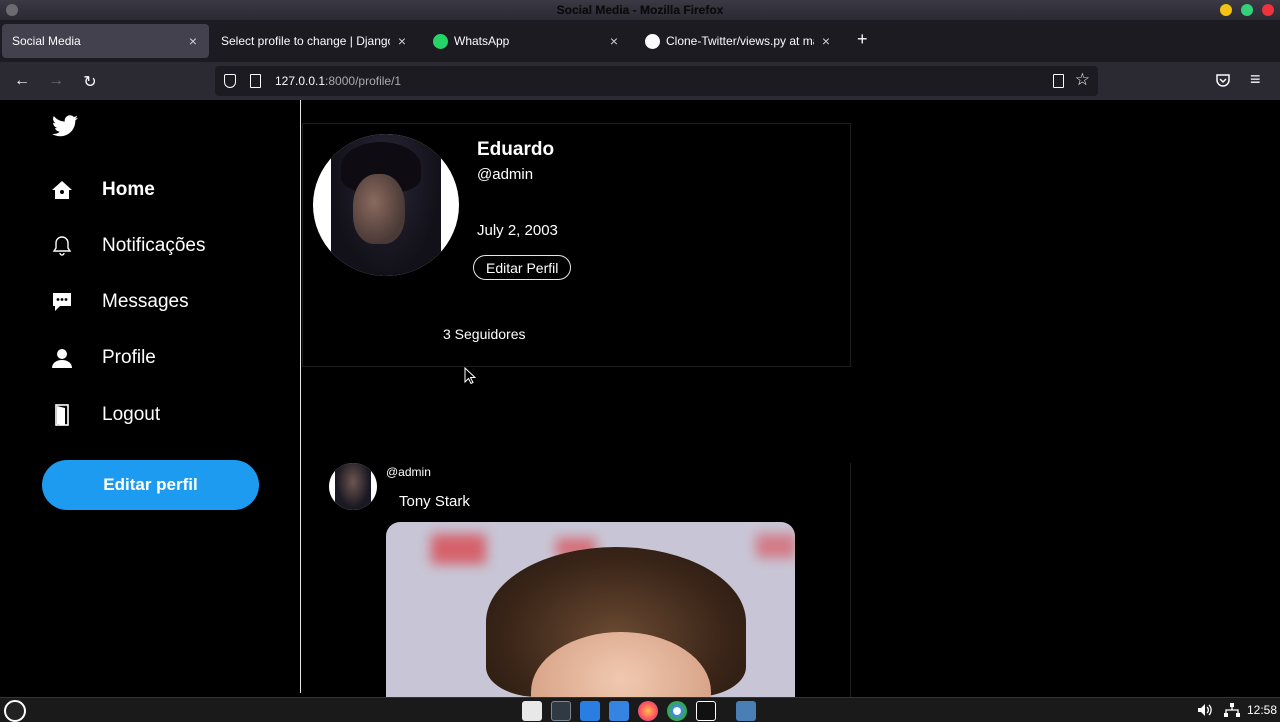 This screenshot has height=722, width=1280. What do you see at coordinates (746, 711) in the screenshot?
I see `folder-icon` at bounding box center [746, 711].